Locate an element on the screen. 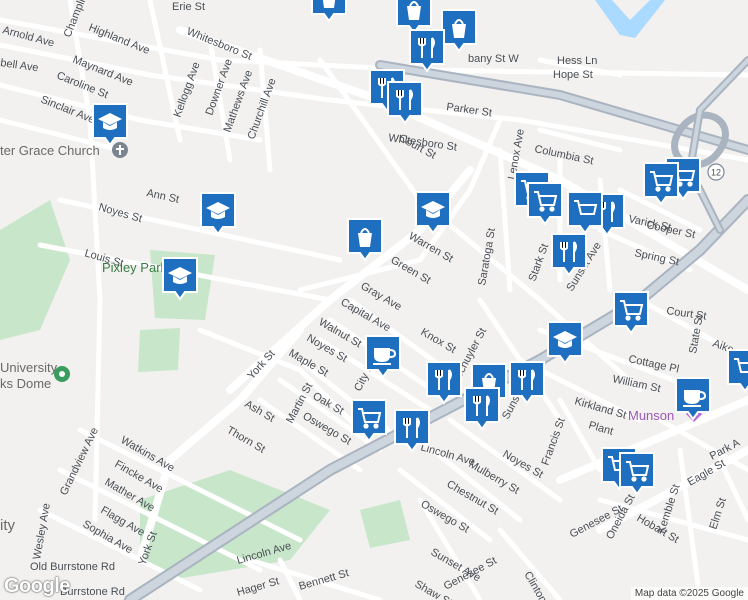 The width and height of the screenshot is (748, 600). street-label: Eagle St is located at coordinates (707, 472).